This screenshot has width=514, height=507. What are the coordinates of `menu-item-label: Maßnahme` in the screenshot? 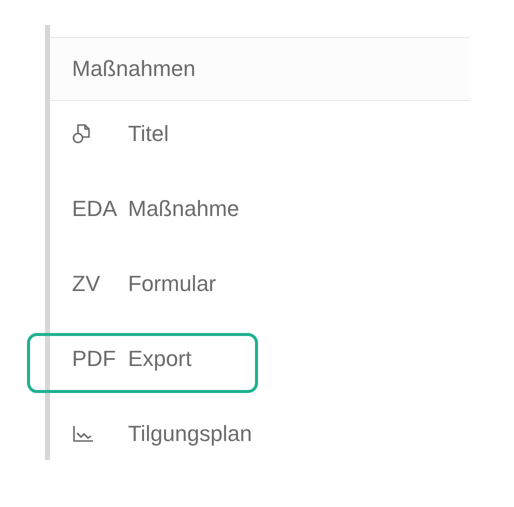 It's located at (184, 209).